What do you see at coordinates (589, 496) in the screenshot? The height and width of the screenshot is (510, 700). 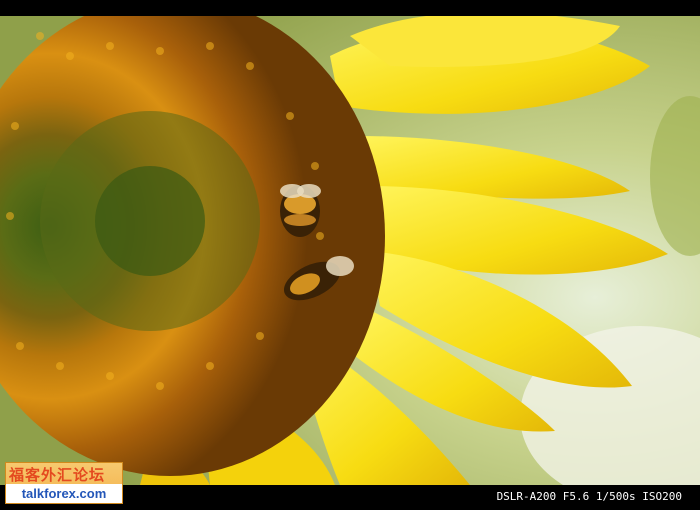 I see `exif-caption: DSLR-A200 F5.6 1/500s ISO200` at bounding box center [589, 496].